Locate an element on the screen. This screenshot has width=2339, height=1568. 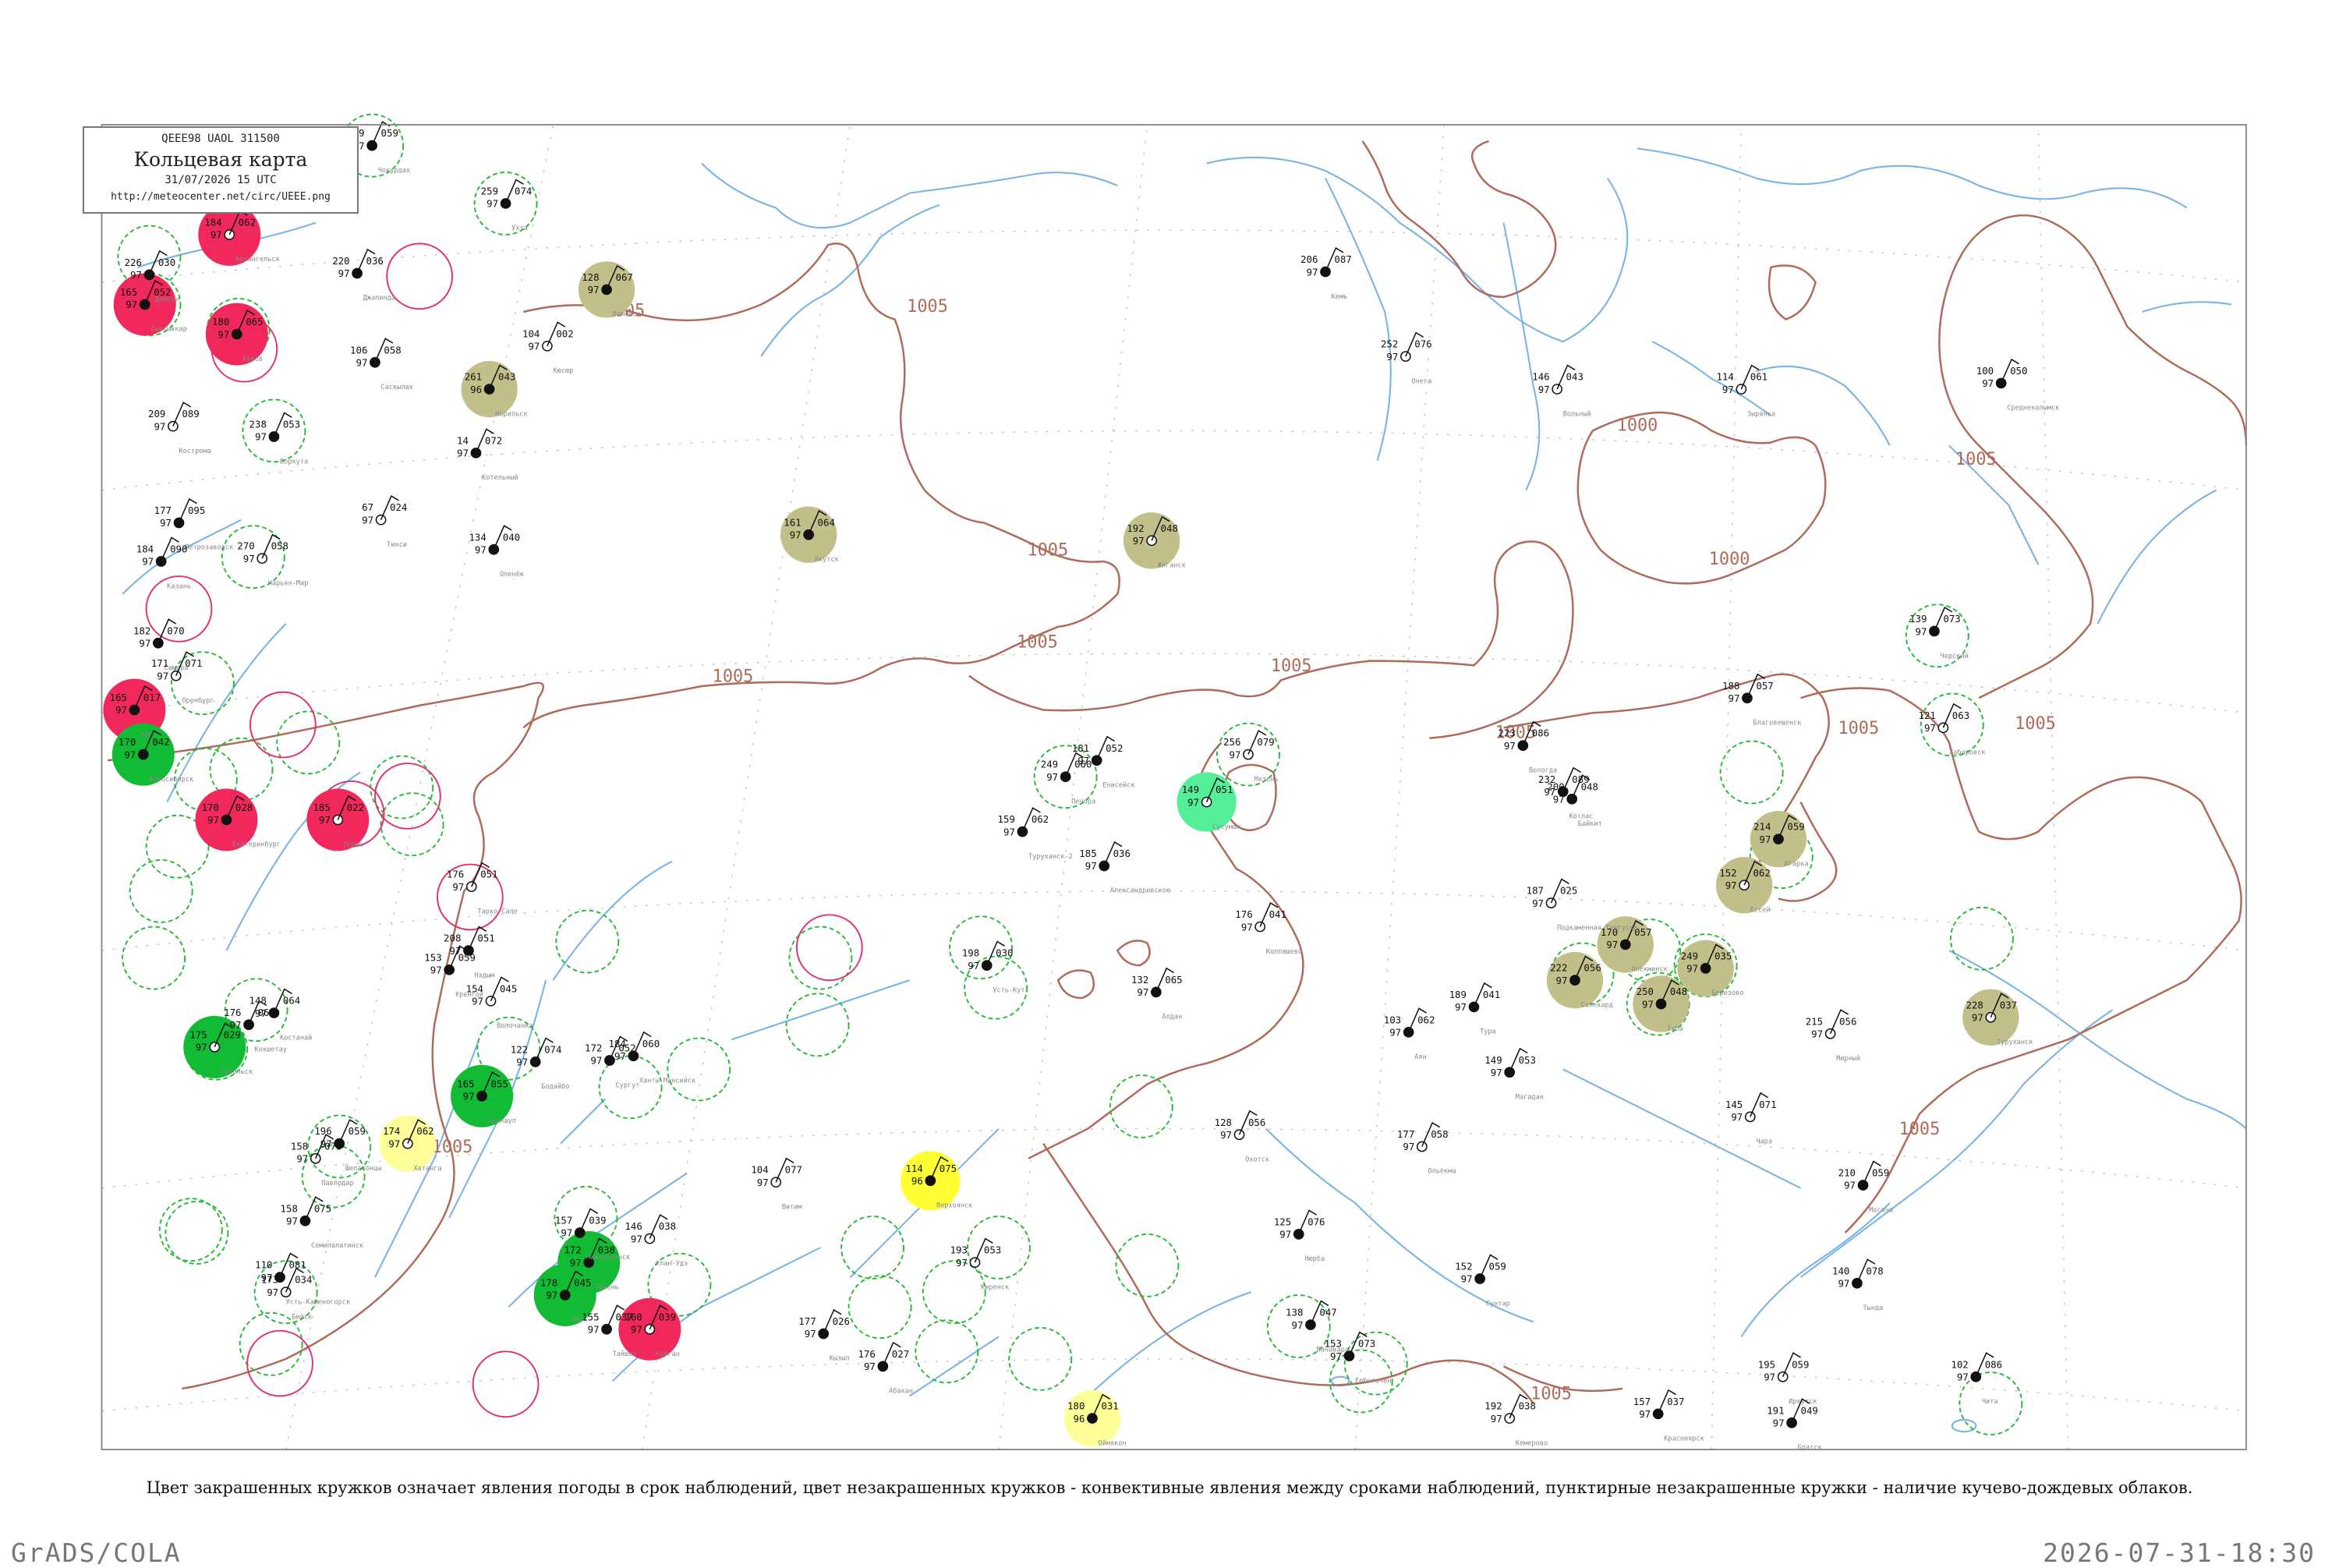
station-plot: 11497 061 Зырянка is located at coordinates (1745, 391).